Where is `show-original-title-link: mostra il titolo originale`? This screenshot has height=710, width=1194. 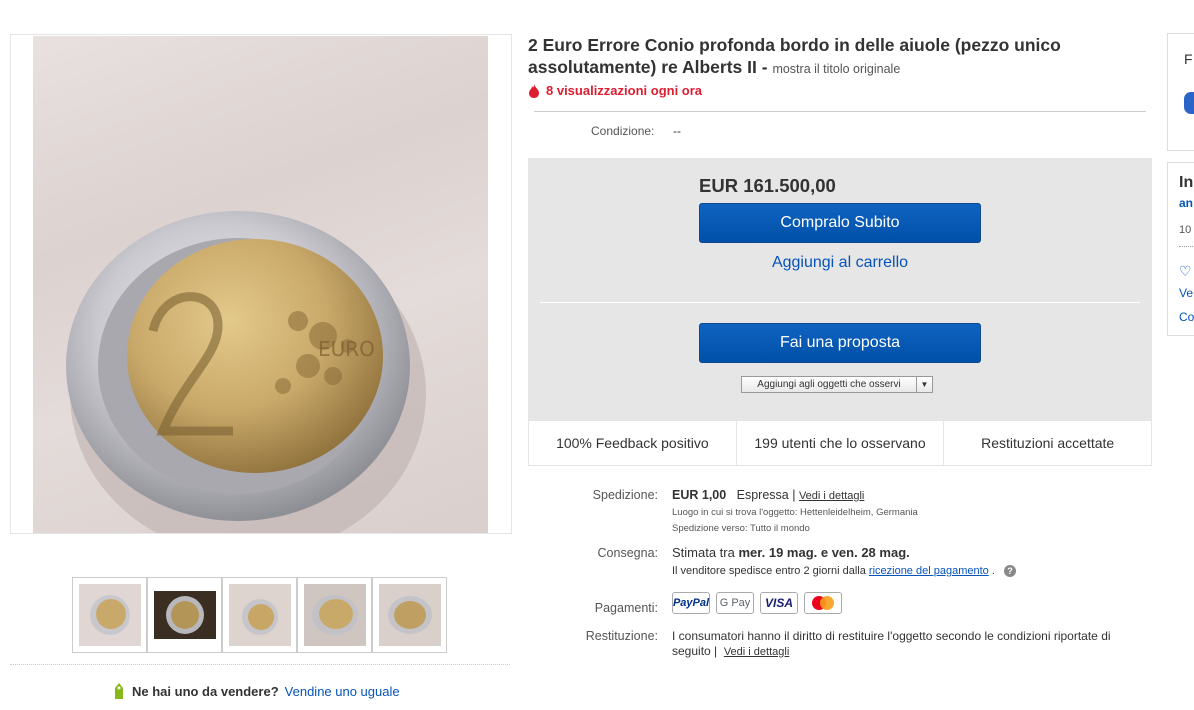 show-original-title-link: mostra il titolo originale is located at coordinates (836, 69).